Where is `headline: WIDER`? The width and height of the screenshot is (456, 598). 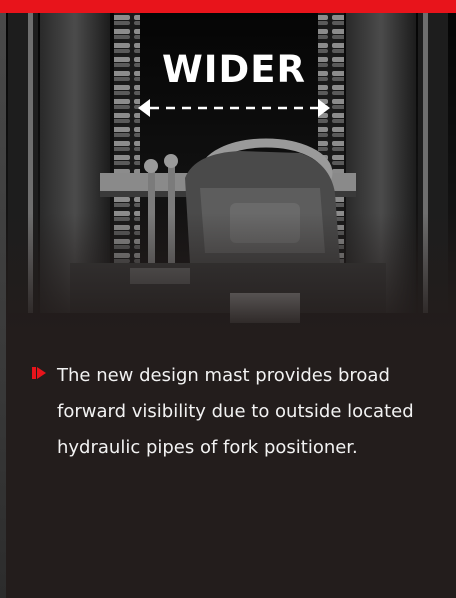 headline: WIDER is located at coordinates (234, 69).